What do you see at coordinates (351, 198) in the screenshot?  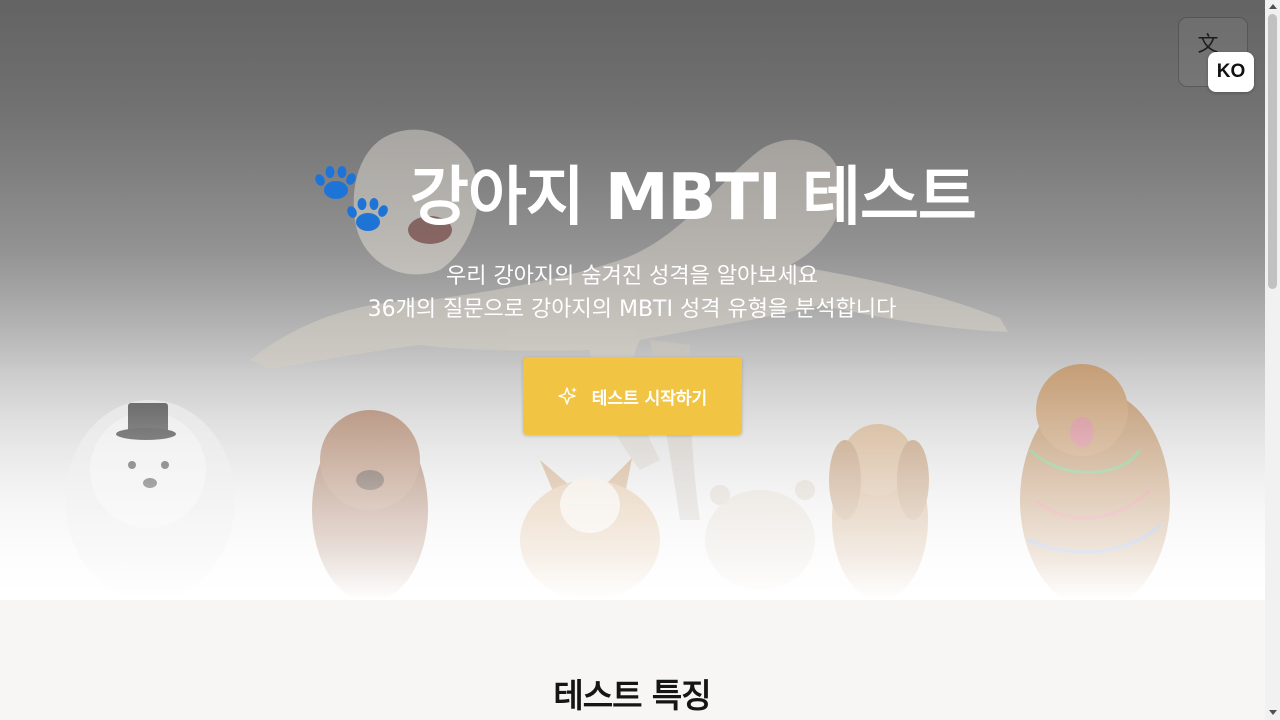 I see `paw-icon` at bounding box center [351, 198].